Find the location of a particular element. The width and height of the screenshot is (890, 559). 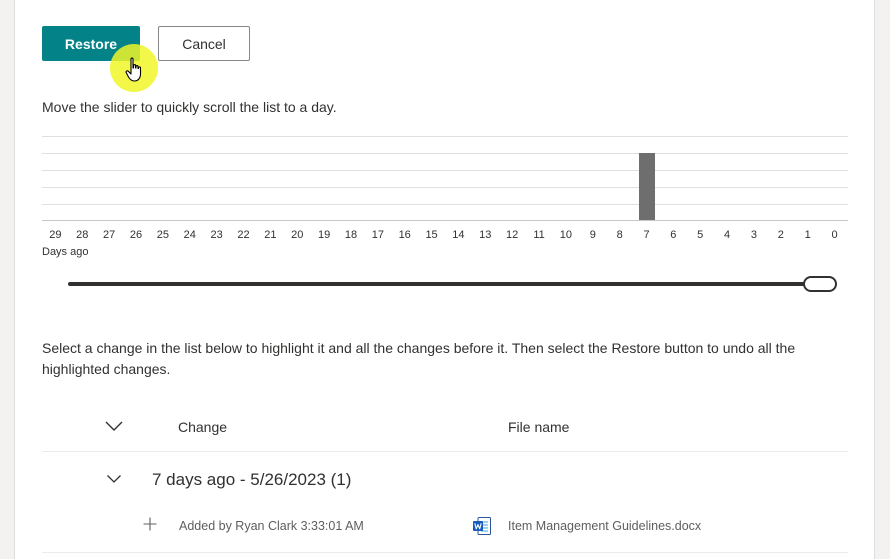

x-tick-label: 16 is located at coordinates (404, 235).